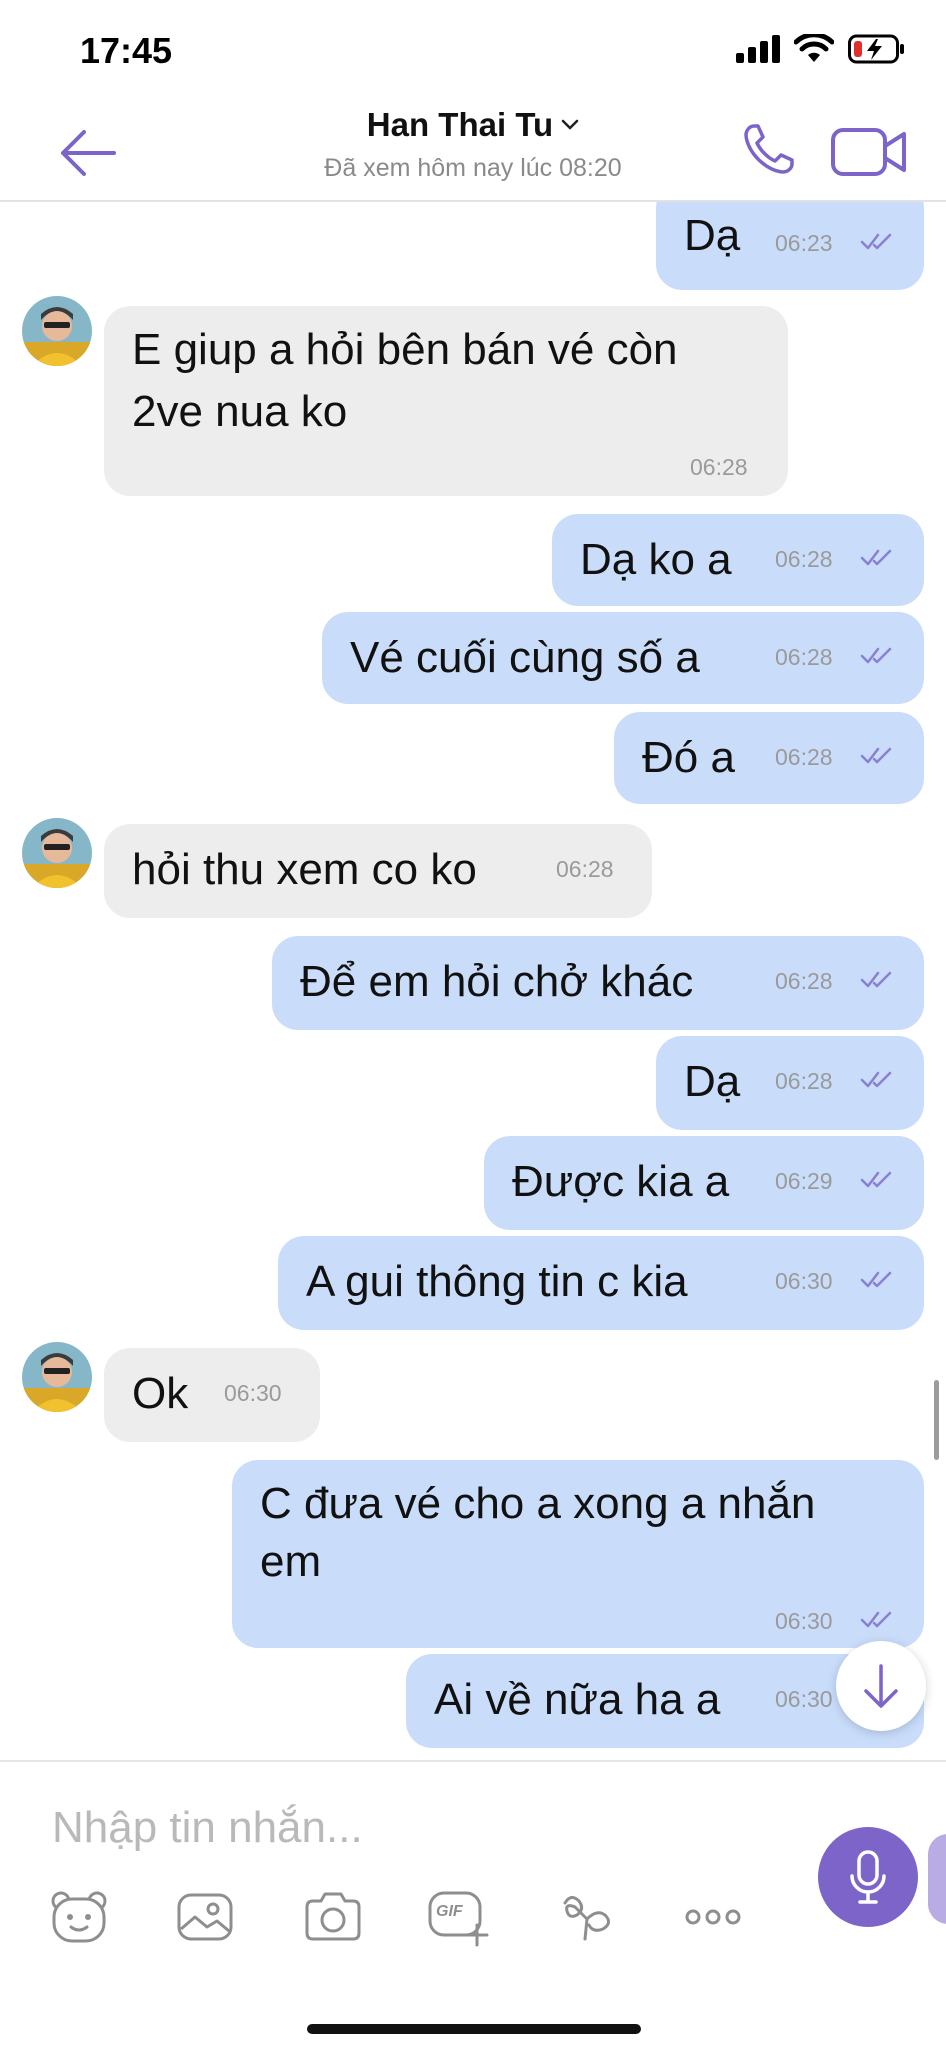  I want to click on microphone-icon, so click(868, 1877).